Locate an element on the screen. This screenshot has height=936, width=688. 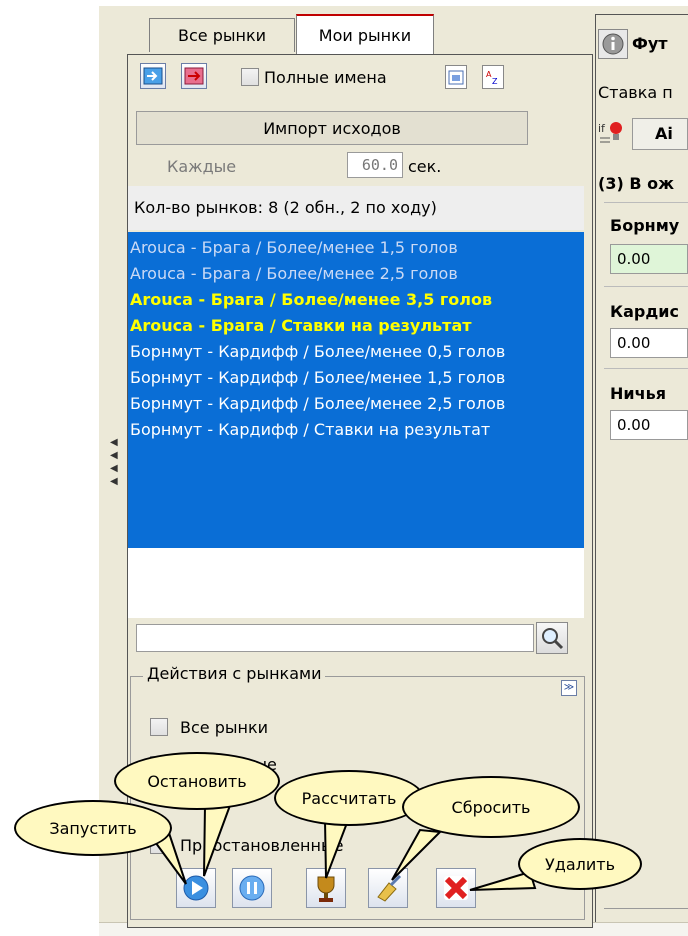
callout-stop: Остановить is located at coordinates (197, 781).